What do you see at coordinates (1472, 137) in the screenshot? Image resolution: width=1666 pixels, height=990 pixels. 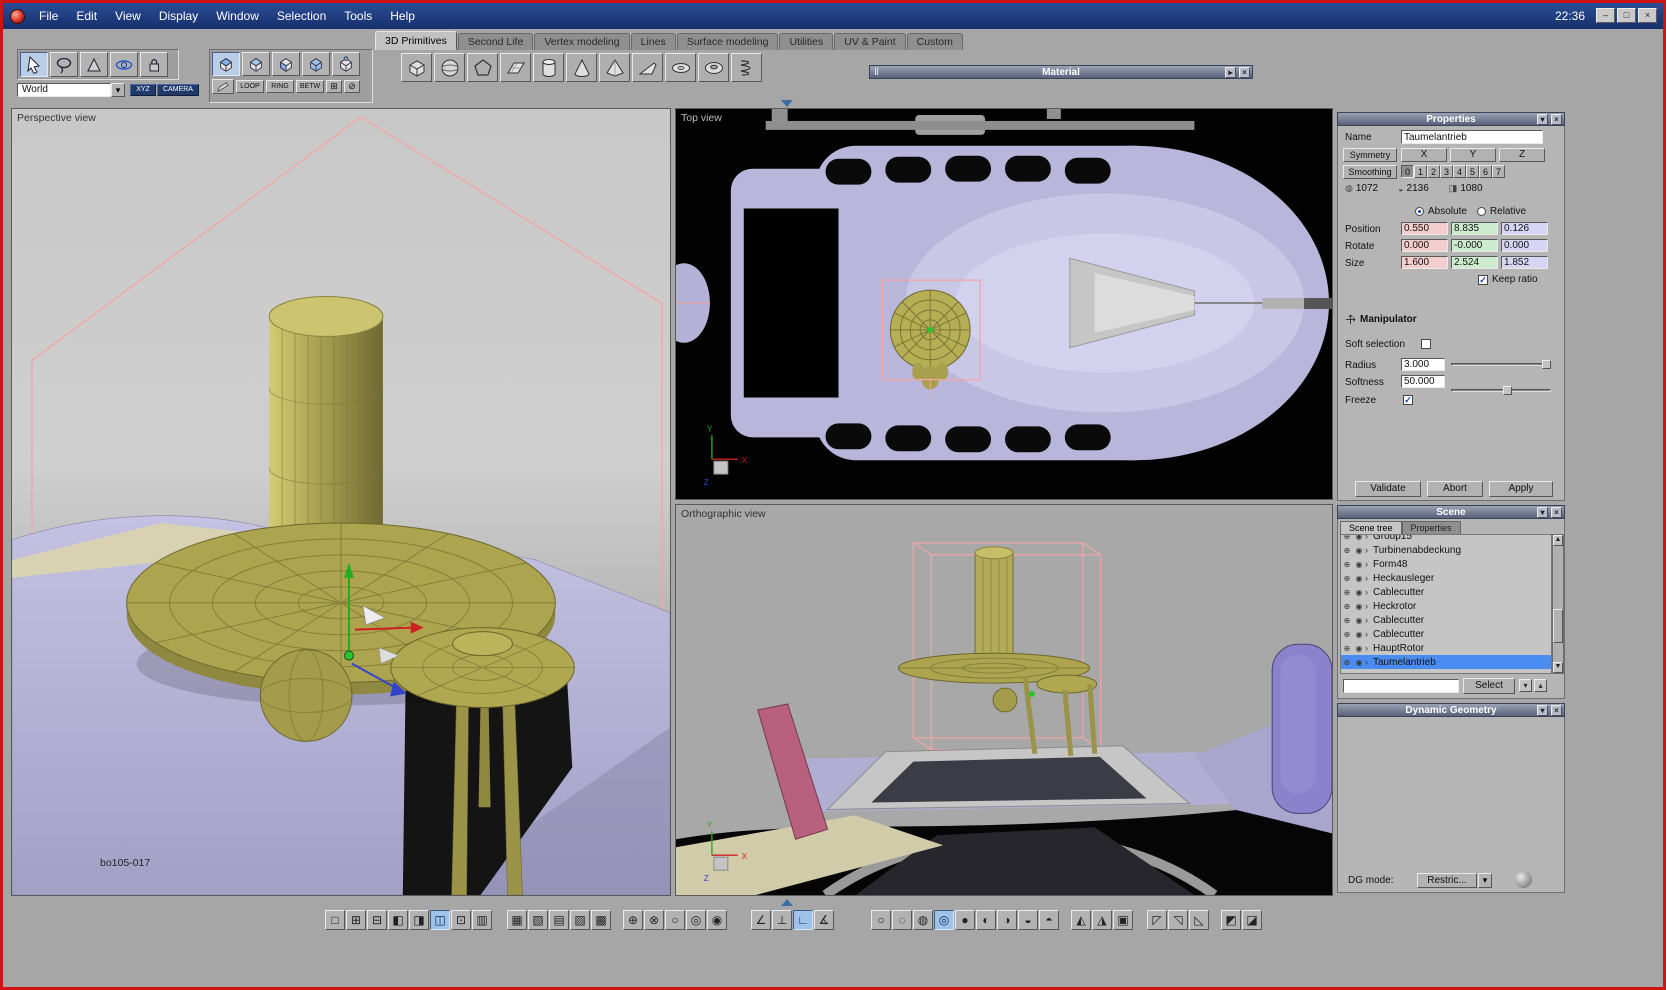 I see `name-field` at bounding box center [1472, 137].